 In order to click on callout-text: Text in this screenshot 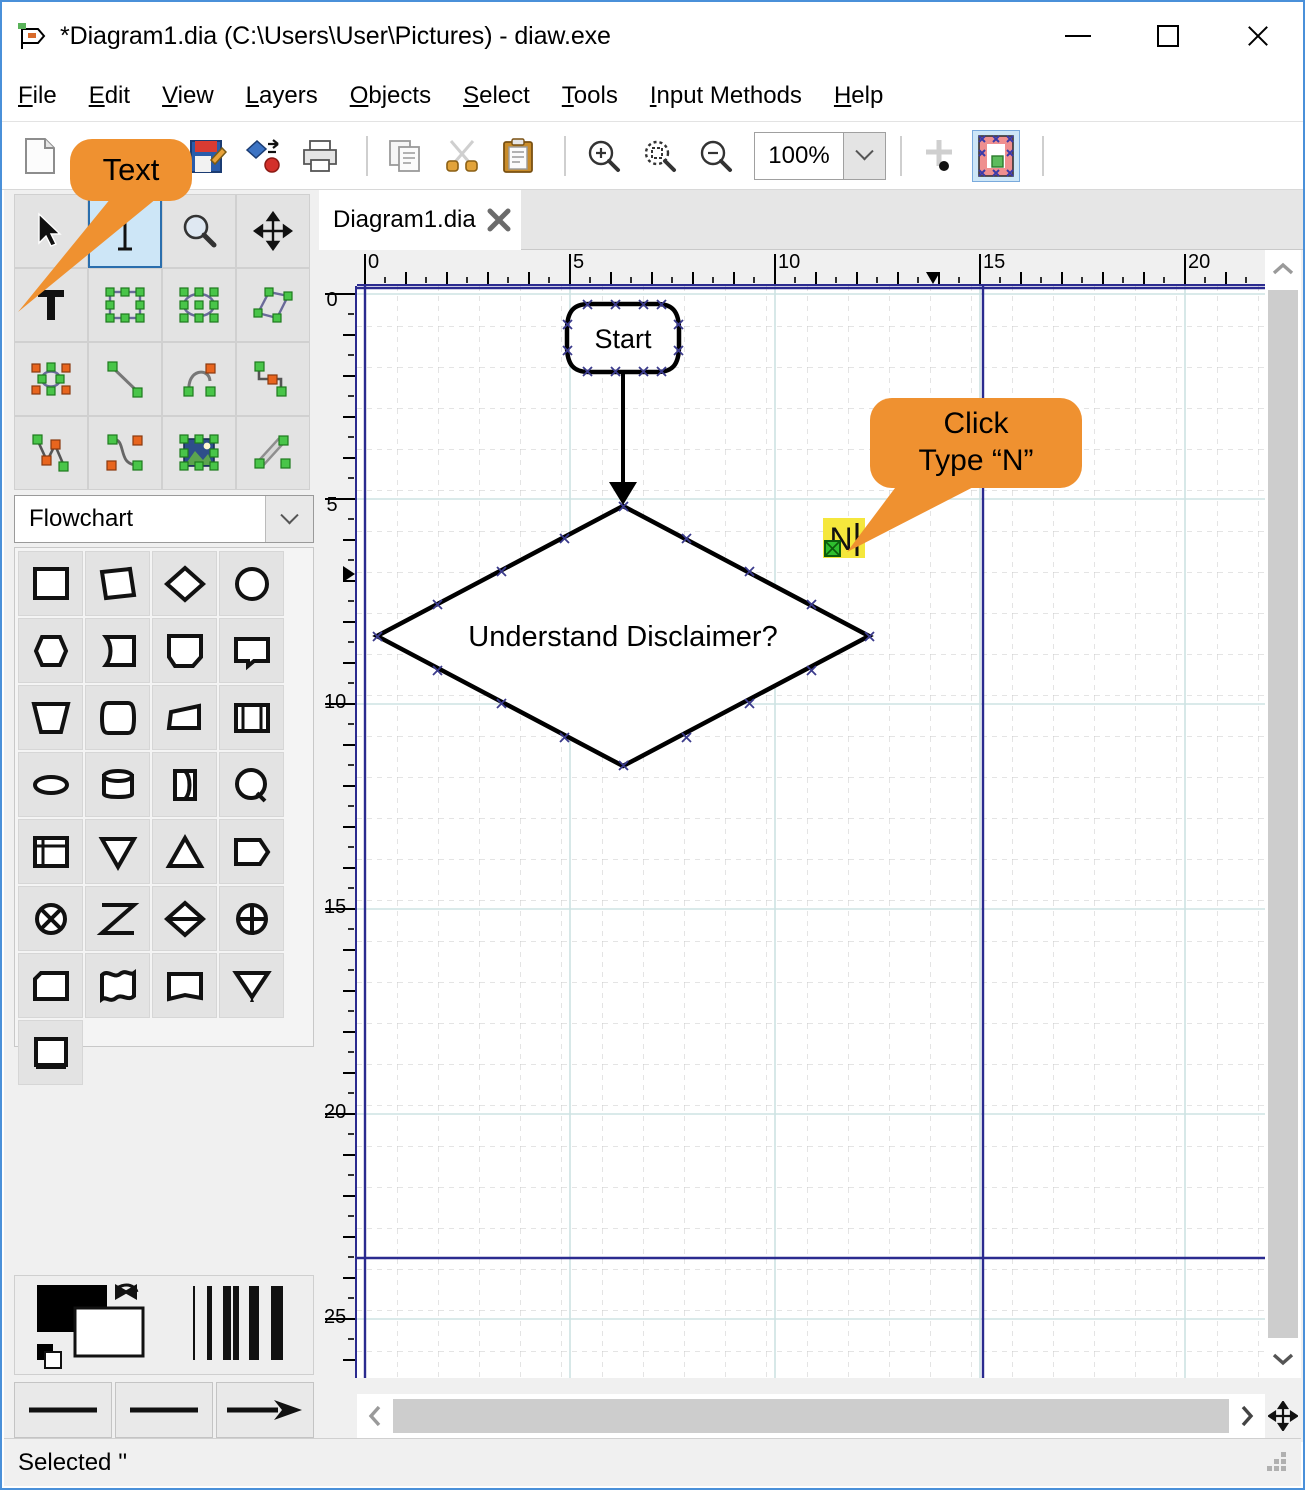, I will do `click(131, 170)`.